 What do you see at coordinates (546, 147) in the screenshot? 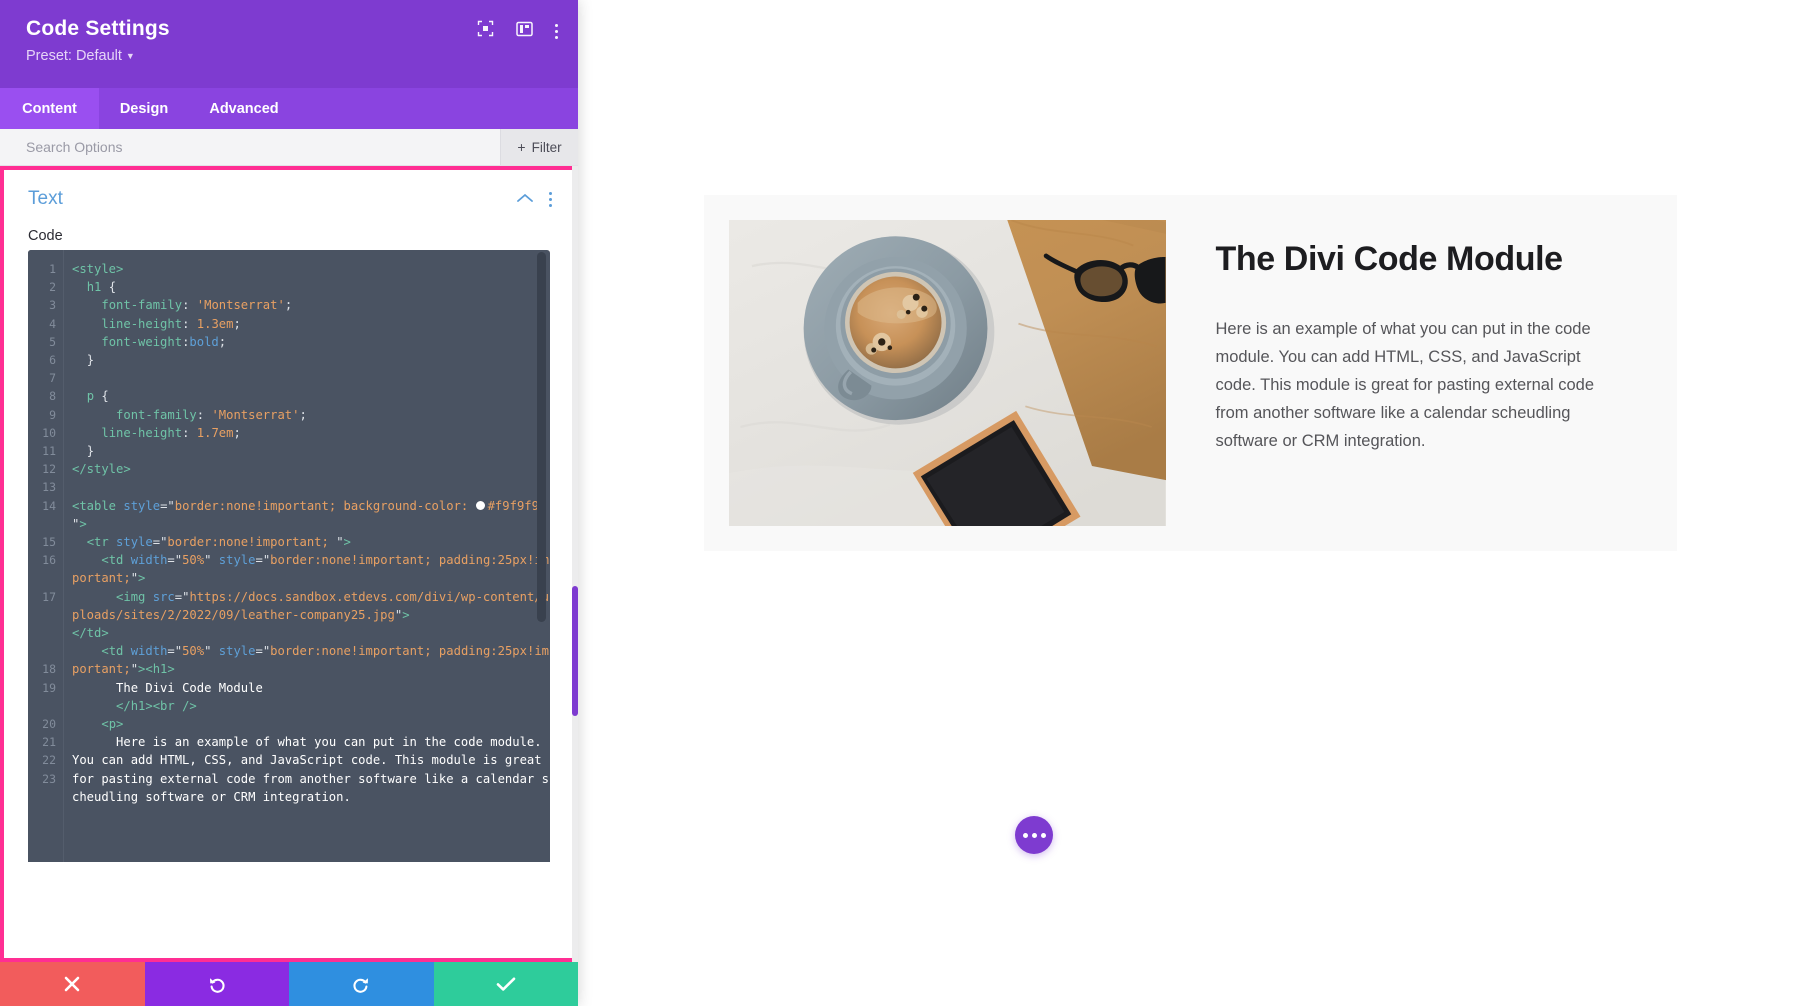
I see `filter-button-label: Filter` at bounding box center [546, 147].